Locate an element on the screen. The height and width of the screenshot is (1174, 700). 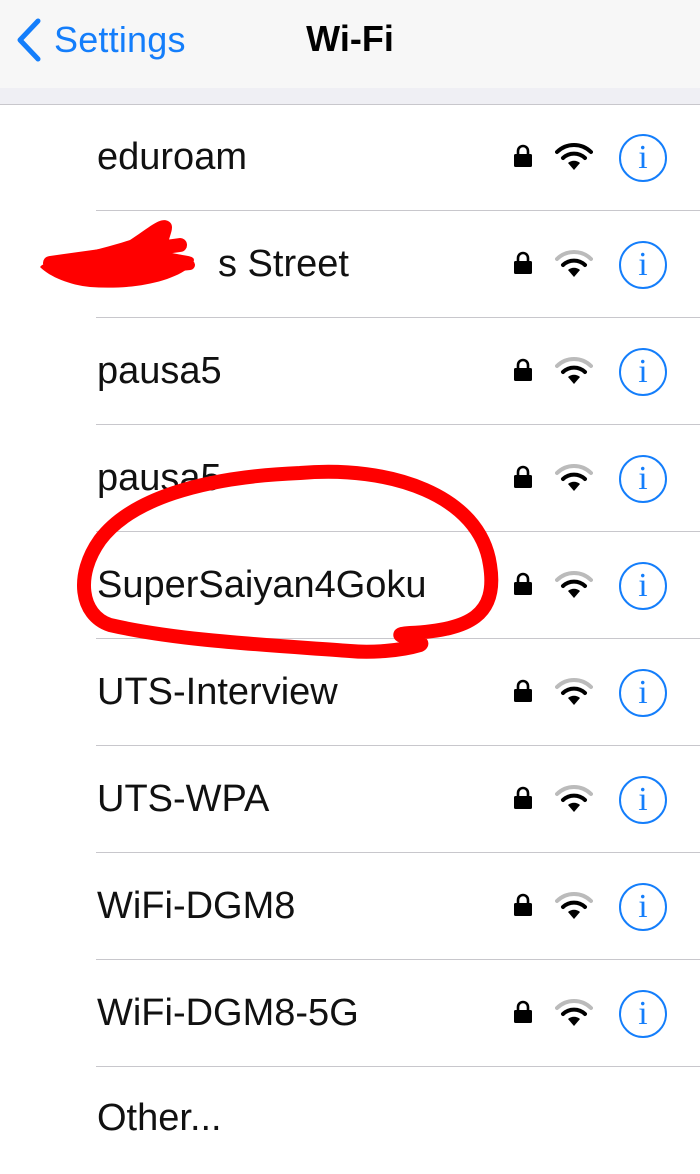
network-row: s Street i is located at coordinates (350, 264).